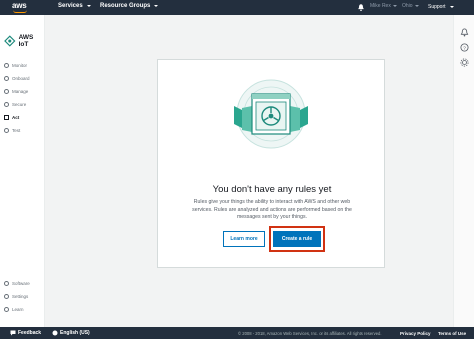  I want to click on sidebar-item-software: Software, so click(17, 283).